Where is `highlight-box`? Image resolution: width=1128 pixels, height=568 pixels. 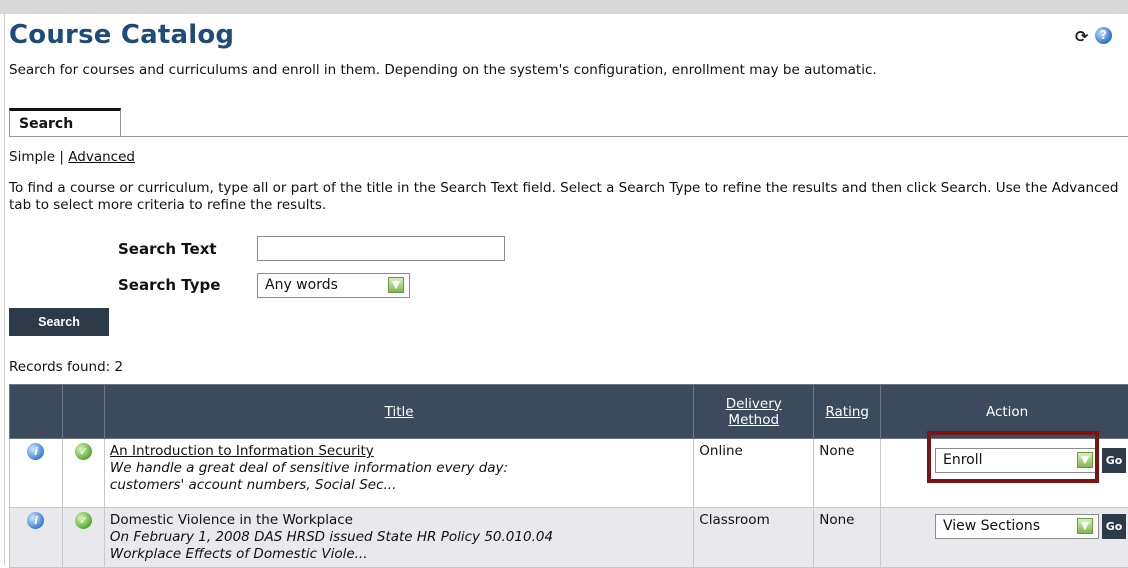 highlight-box is located at coordinates (1013, 457).